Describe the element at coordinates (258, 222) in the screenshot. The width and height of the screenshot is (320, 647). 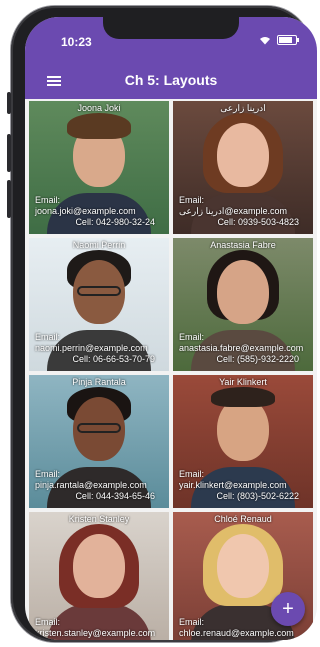
I see `contact-cell: Cell: 0939-503-4823` at that location.